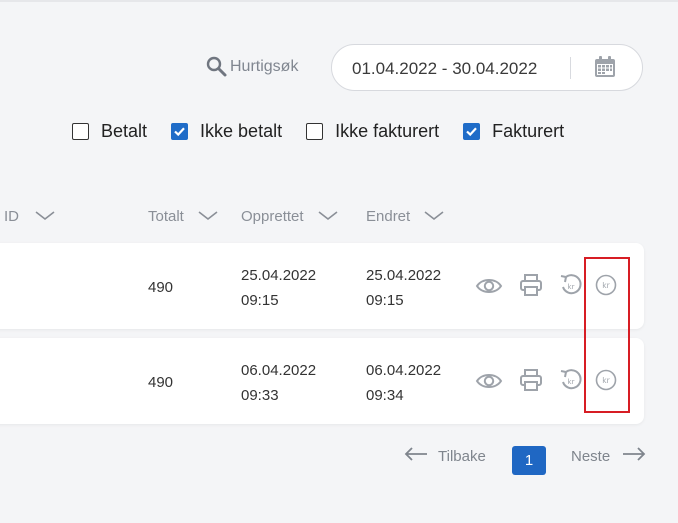 The height and width of the screenshot is (523, 678). I want to click on ikke-betalt-checkbox, so click(180, 131).